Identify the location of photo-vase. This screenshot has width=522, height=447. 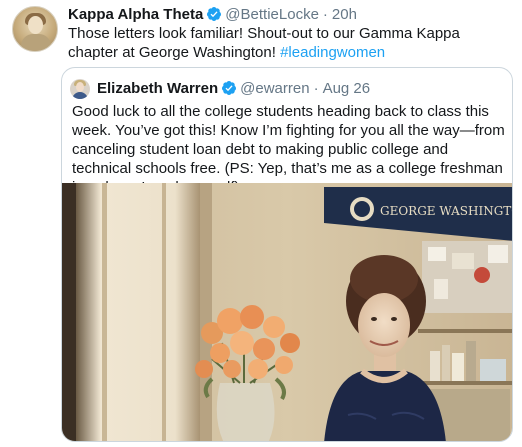
(245, 412).